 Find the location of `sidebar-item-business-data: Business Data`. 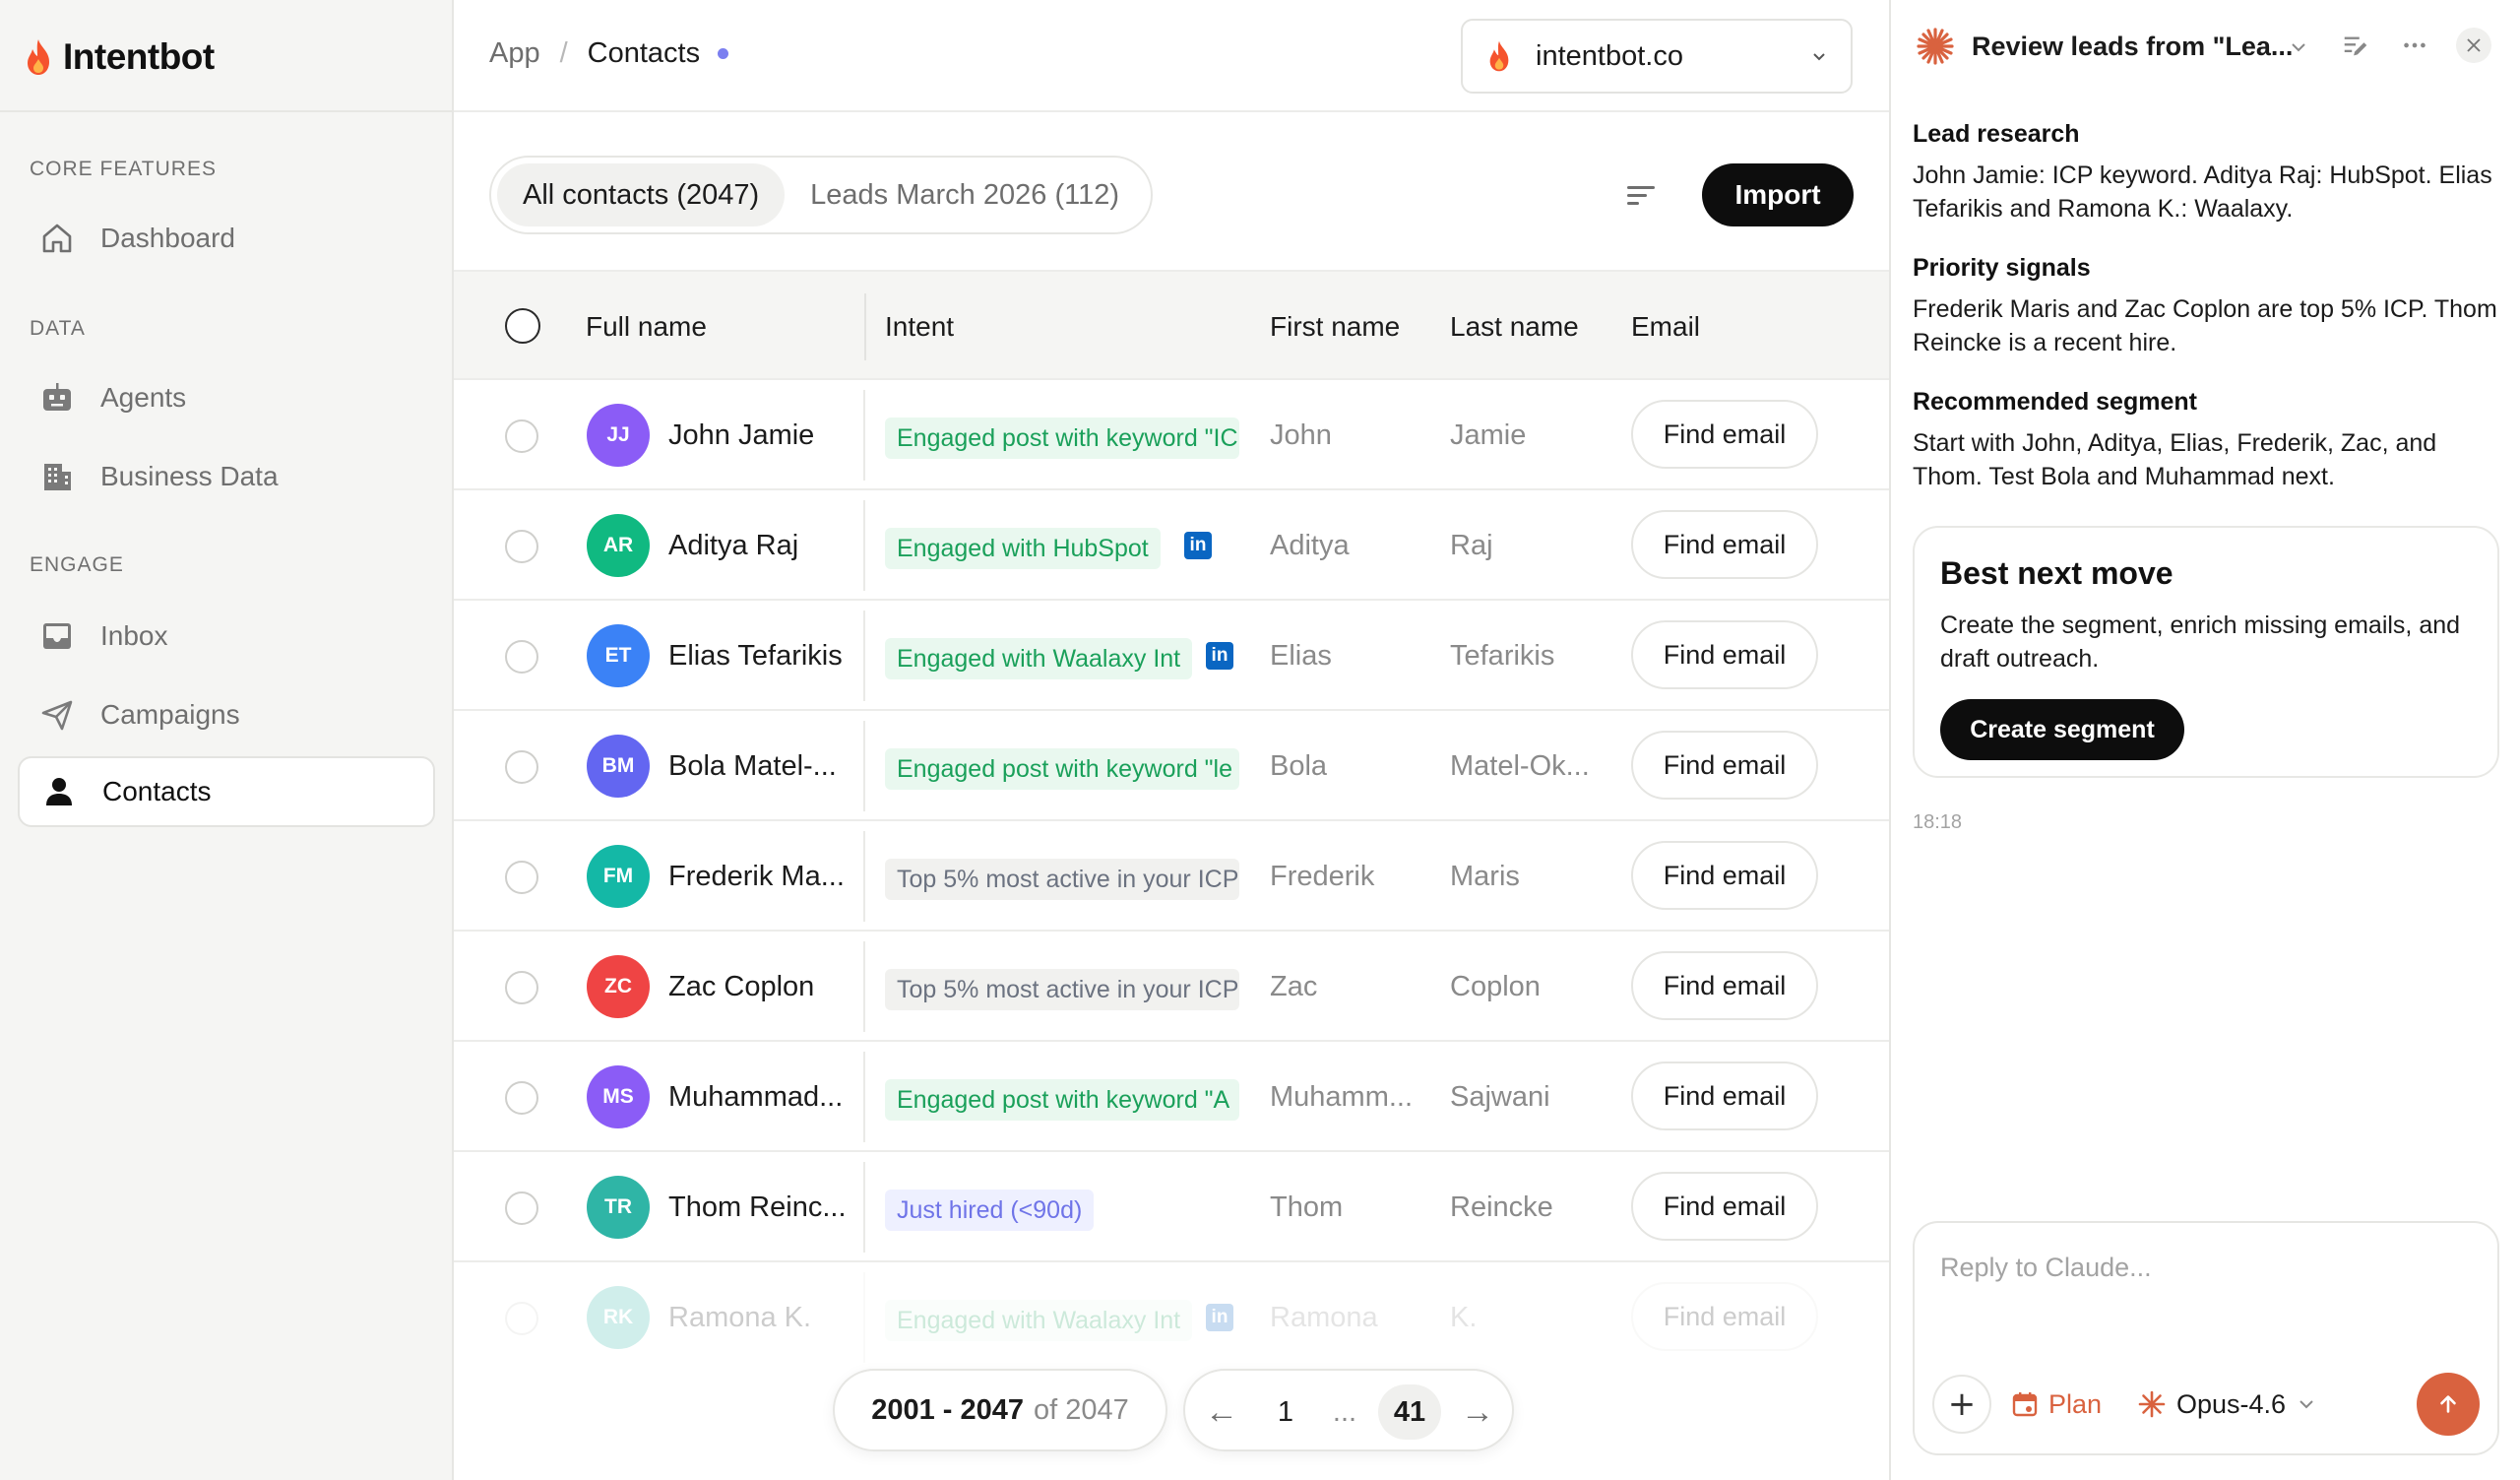

sidebar-item-business-data: Business Data is located at coordinates (226, 476).